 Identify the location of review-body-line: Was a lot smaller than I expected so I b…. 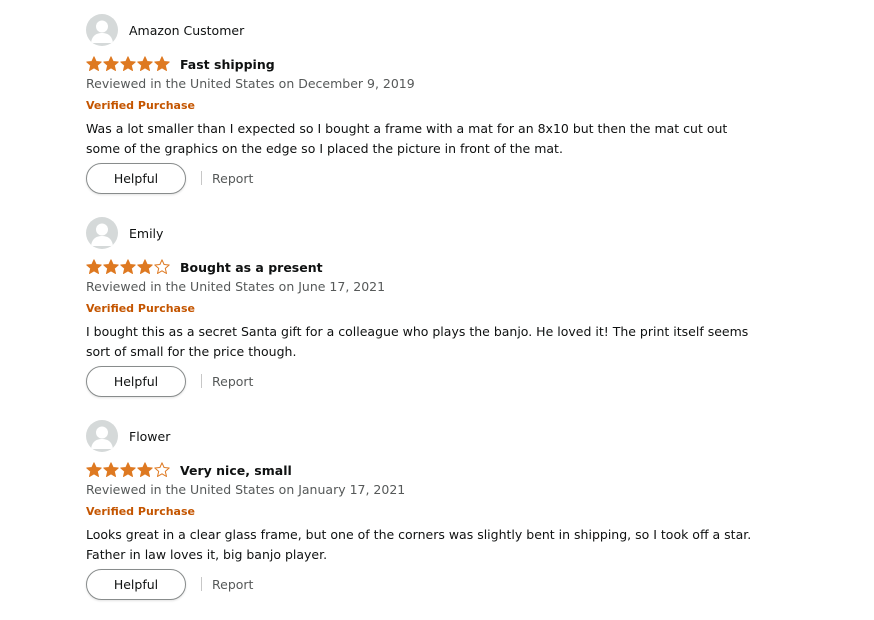
(407, 128).